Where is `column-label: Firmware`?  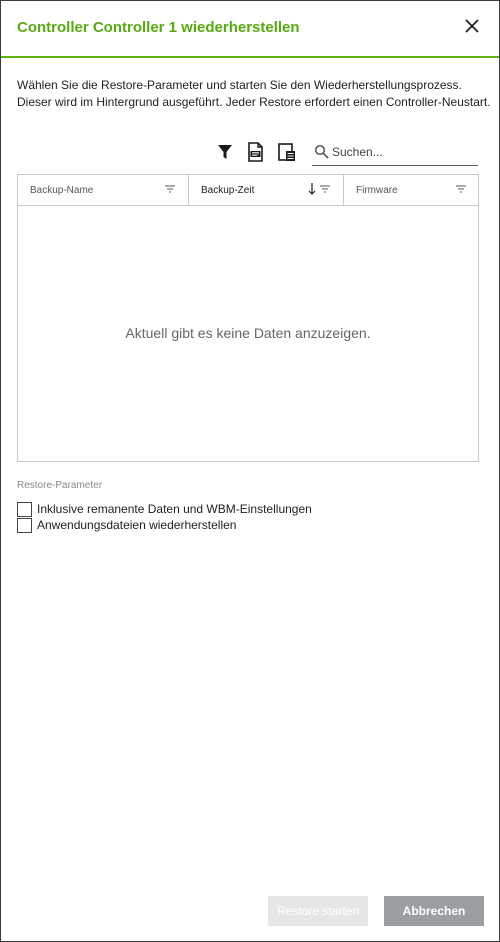 column-label: Firmware is located at coordinates (377, 190).